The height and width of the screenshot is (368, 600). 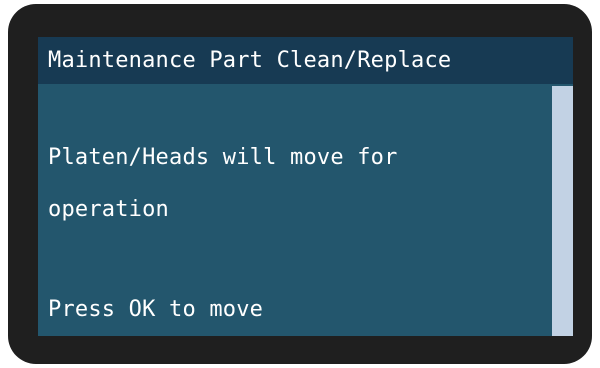 I want to click on ok-instruction: Press OK to move, so click(x=156, y=309).